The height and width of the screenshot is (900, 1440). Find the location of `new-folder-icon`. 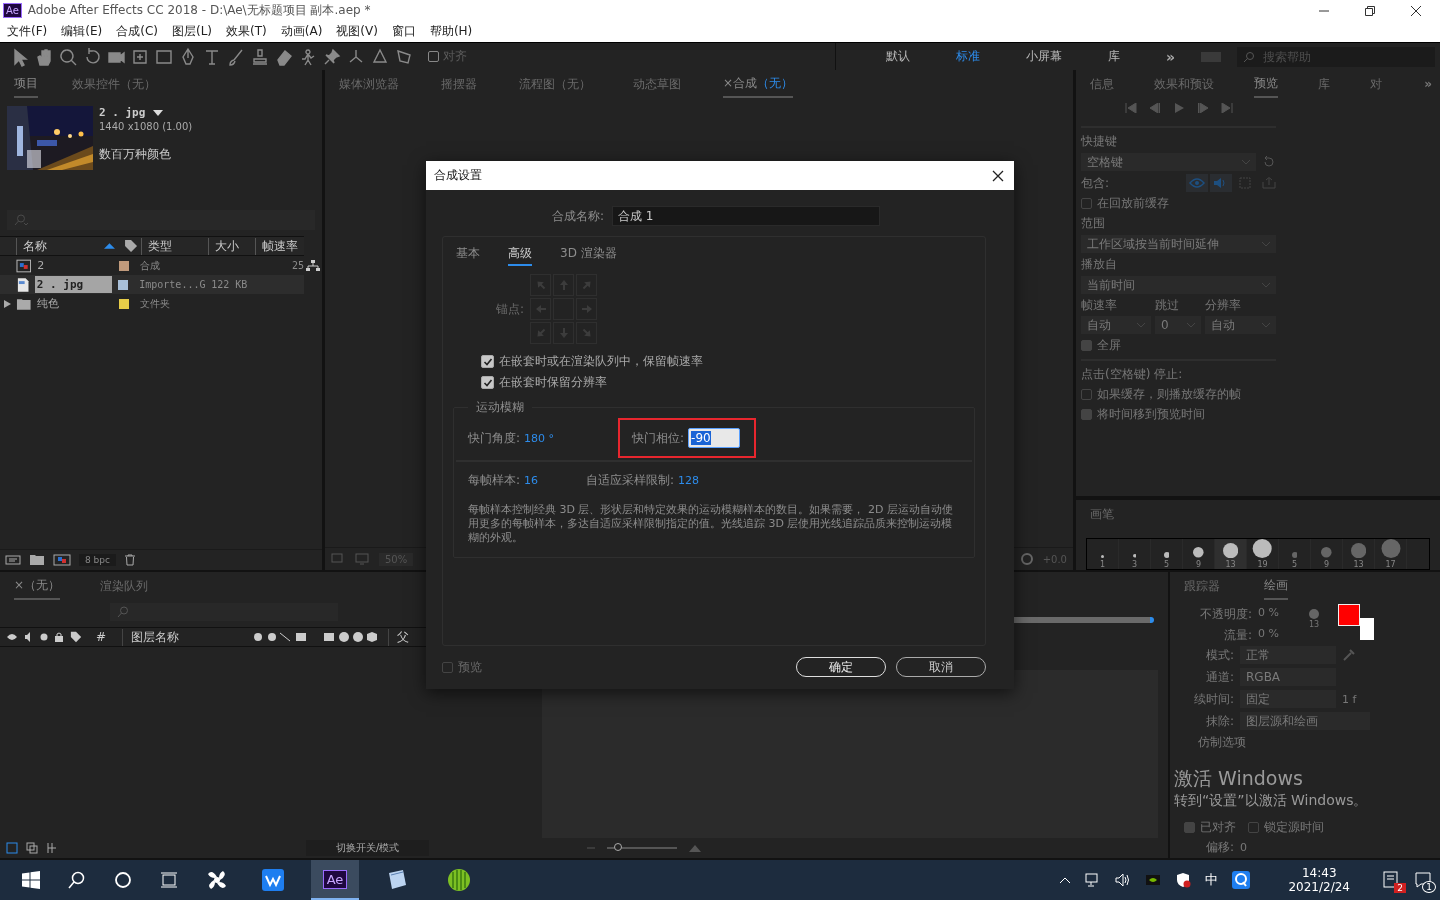

new-folder-icon is located at coordinates (37, 560).